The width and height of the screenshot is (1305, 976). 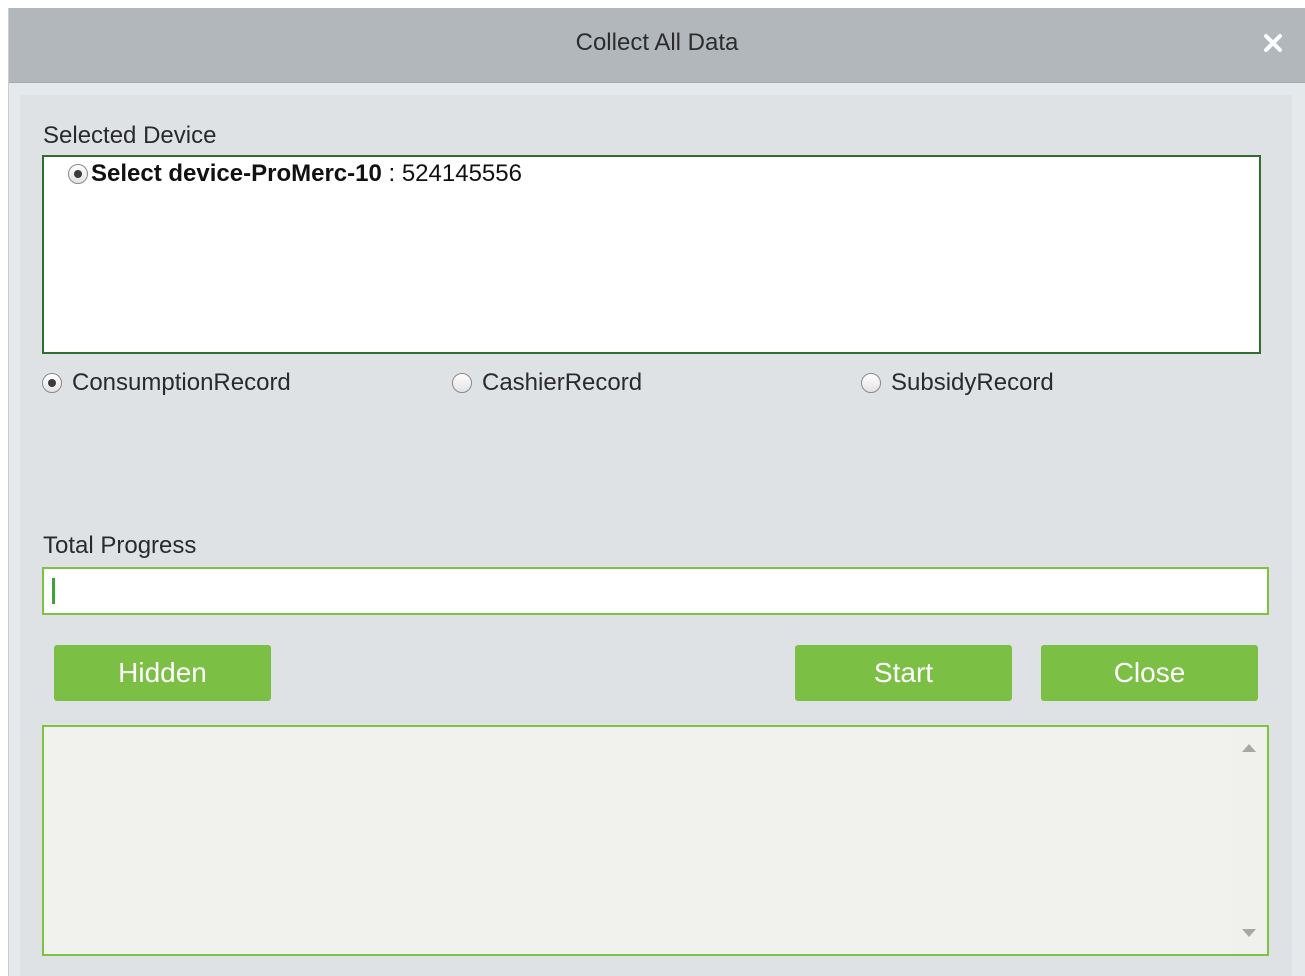 I want to click on device-name: Select device-ProMerc-10, so click(x=236, y=173).